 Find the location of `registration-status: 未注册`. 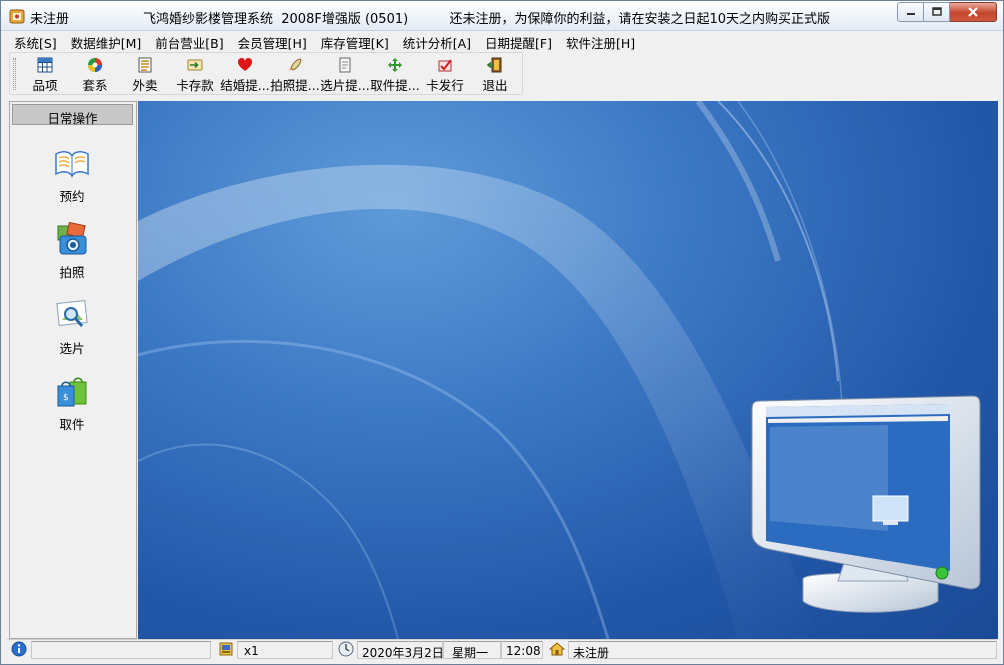

registration-status: 未注册 is located at coordinates (782, 650).